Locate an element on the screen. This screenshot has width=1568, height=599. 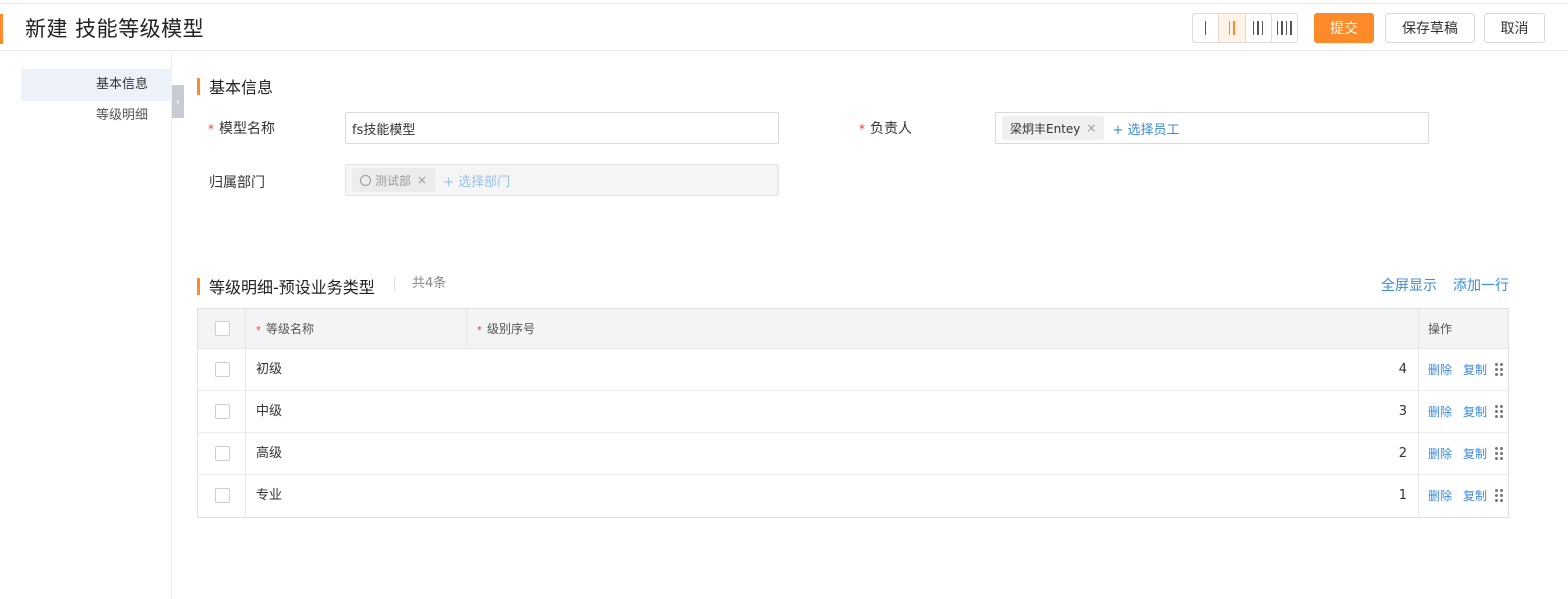
layout-3-column-button is located at coordinates (1259, 28).